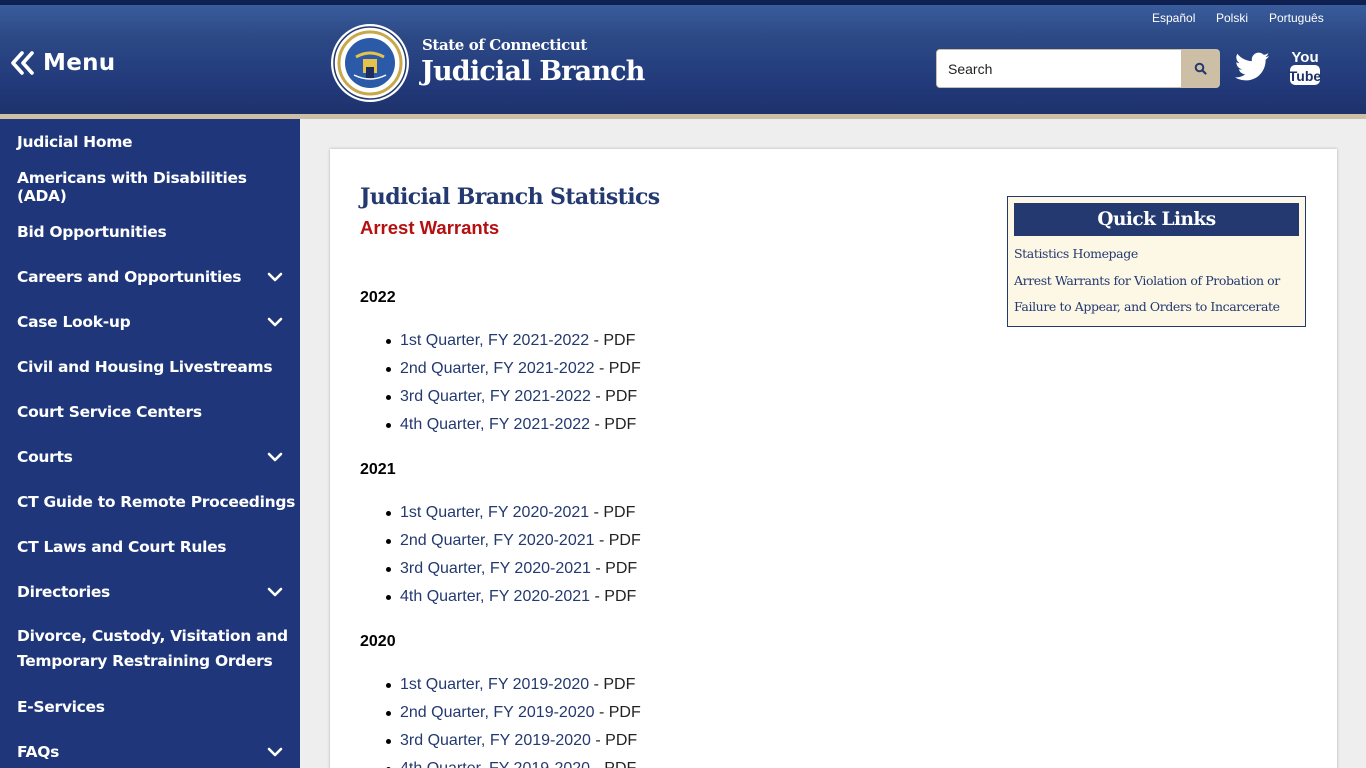  What do you see at coordinates (370, 63) in the screenshot?
I see `judicial-seal-logo` at bounding box center [370, 63].